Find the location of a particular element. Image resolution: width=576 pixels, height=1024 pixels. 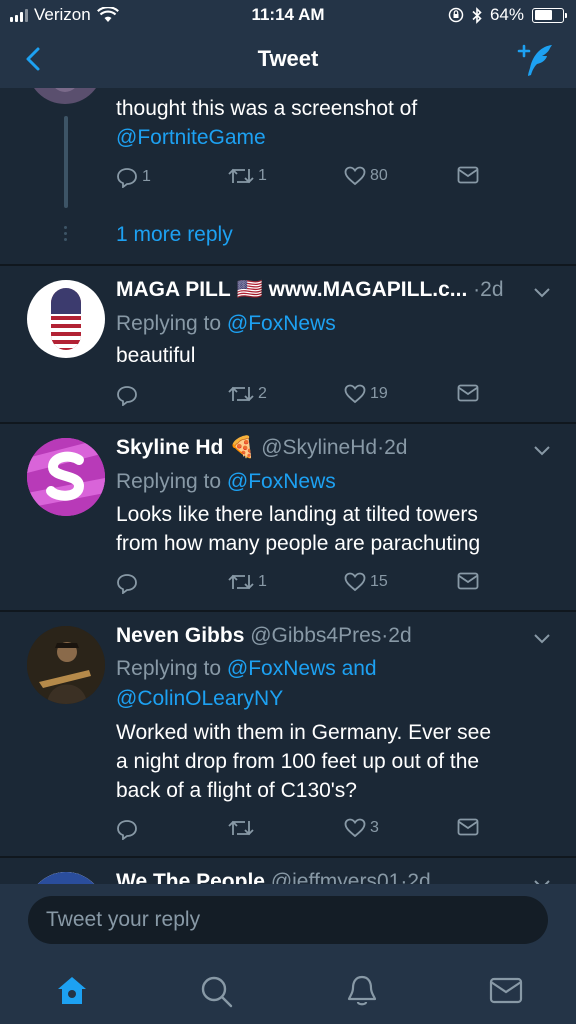

retweet-button: 2 is located at coordinates (247, 394).